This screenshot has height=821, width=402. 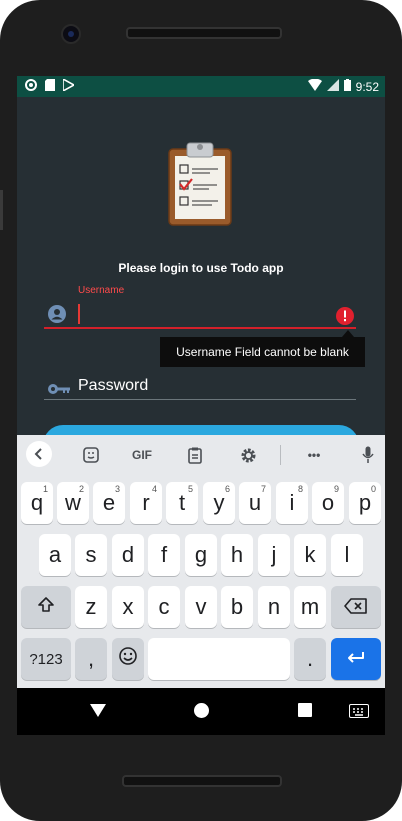 What do you see at coordinates (219, 659) in the screenshot?
I see `space-bar` at bounding box center [219, 659].